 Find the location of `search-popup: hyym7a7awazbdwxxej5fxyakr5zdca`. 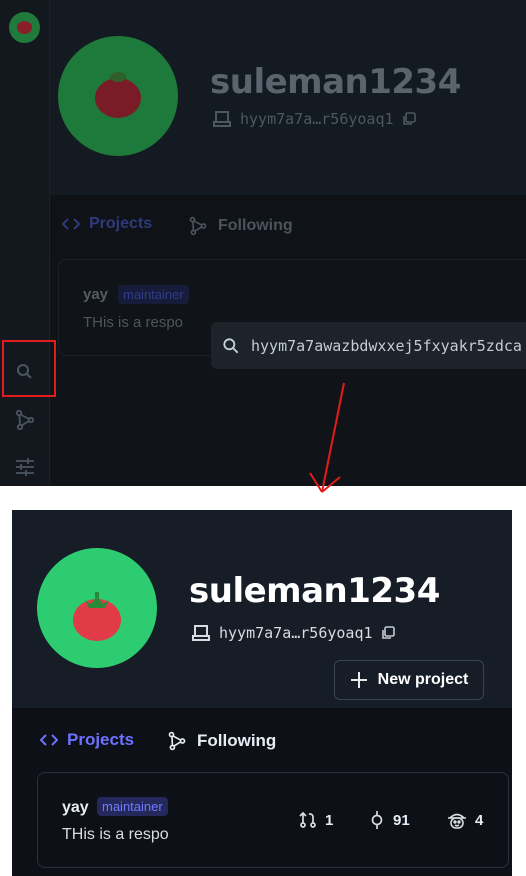

search-popup: hyym7a7awazbdwxxej5fxyakr5zdca is located at coordinates (368, 345).